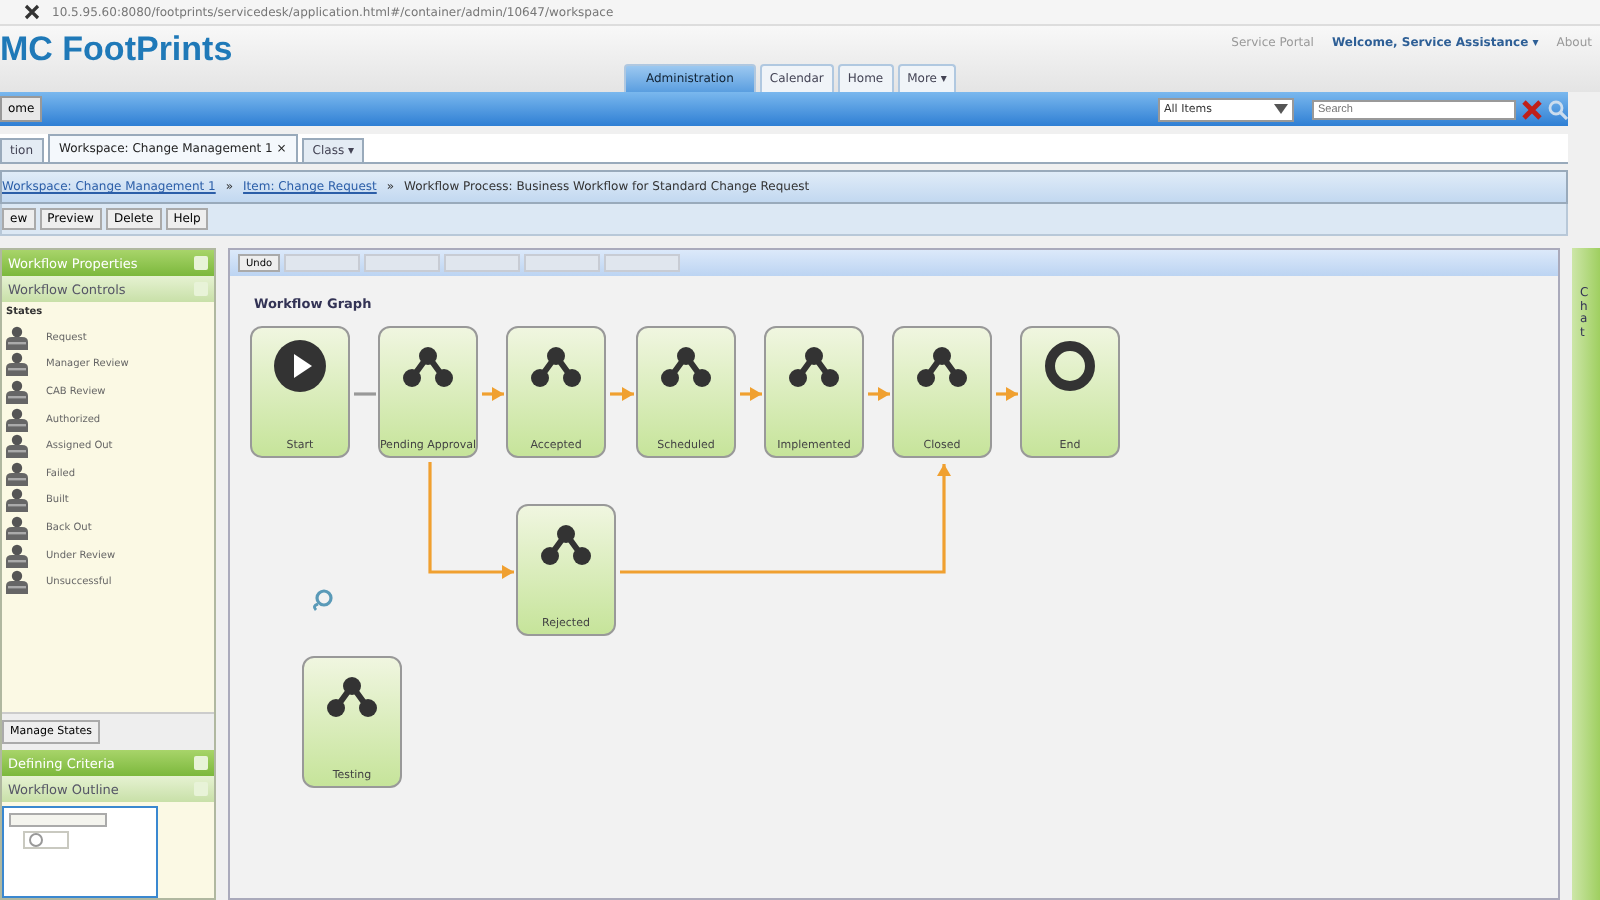 This screenshot has height=900, width=1600. I want to click on connector-line, so click(365, 394).